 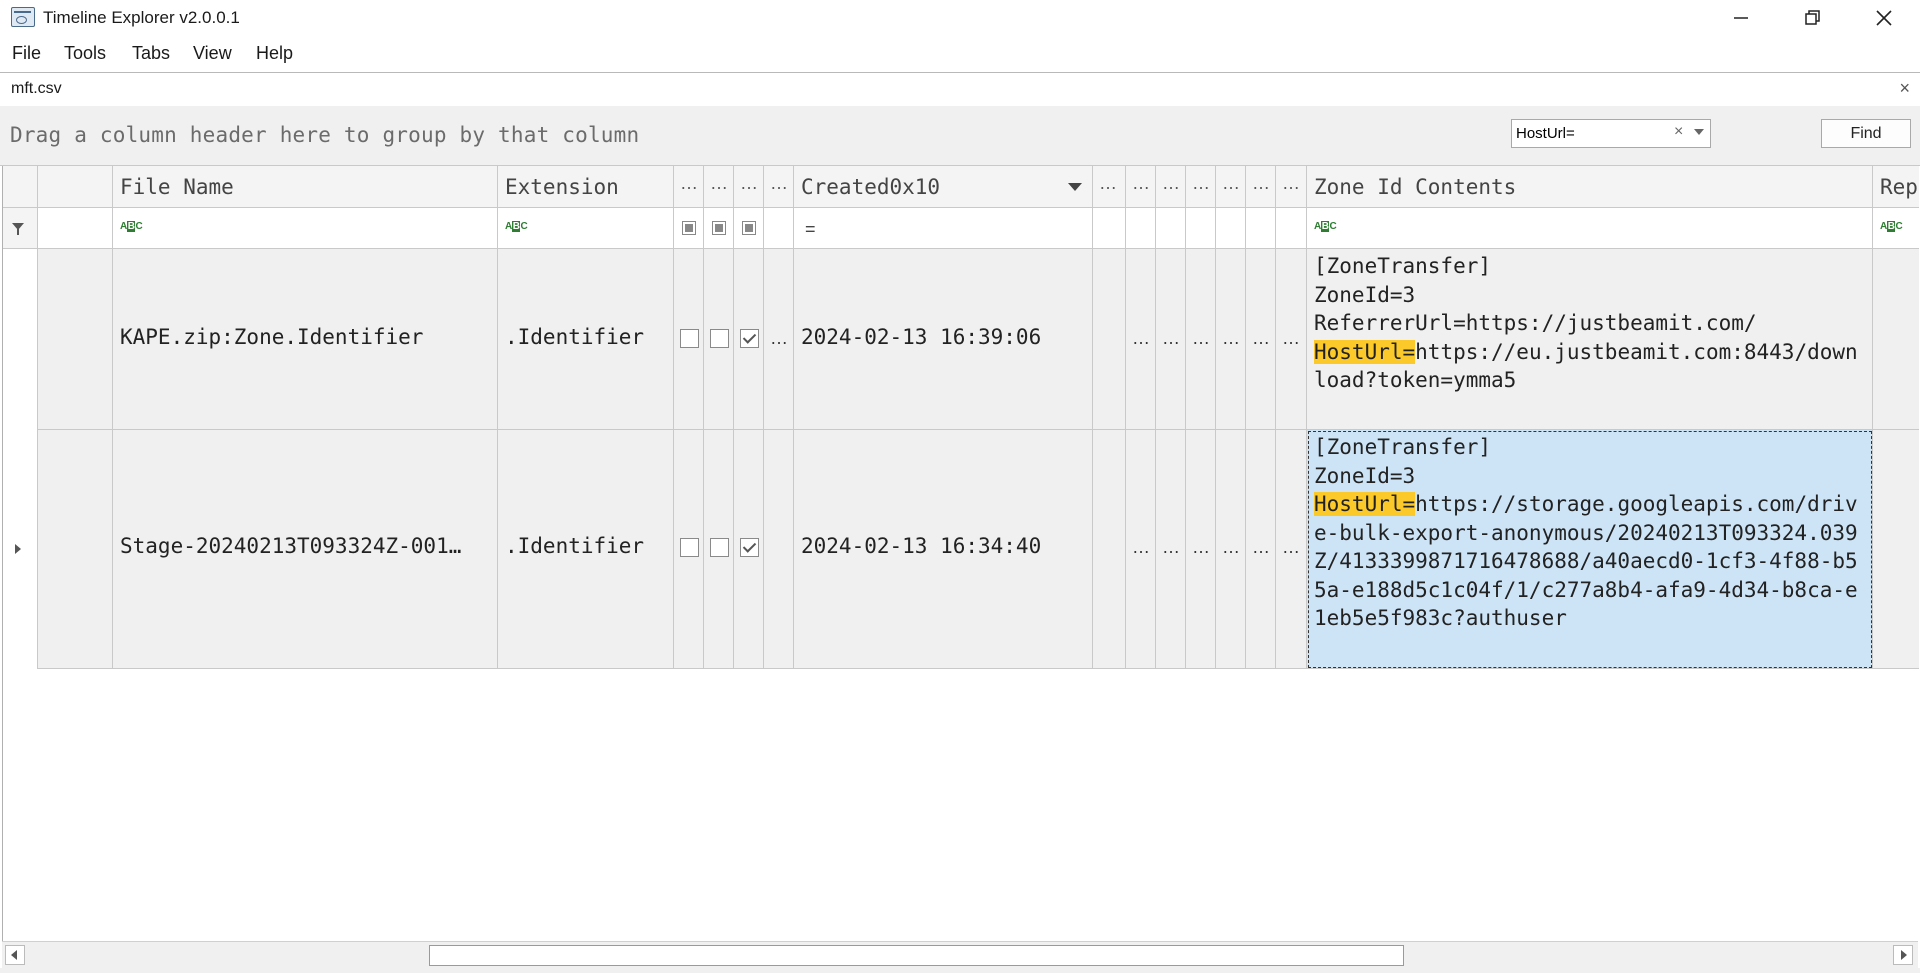 What do you see at coordinates (274, 53) in the screenshot?
I see `menu-help: Help` at bounding box center [274, 53].